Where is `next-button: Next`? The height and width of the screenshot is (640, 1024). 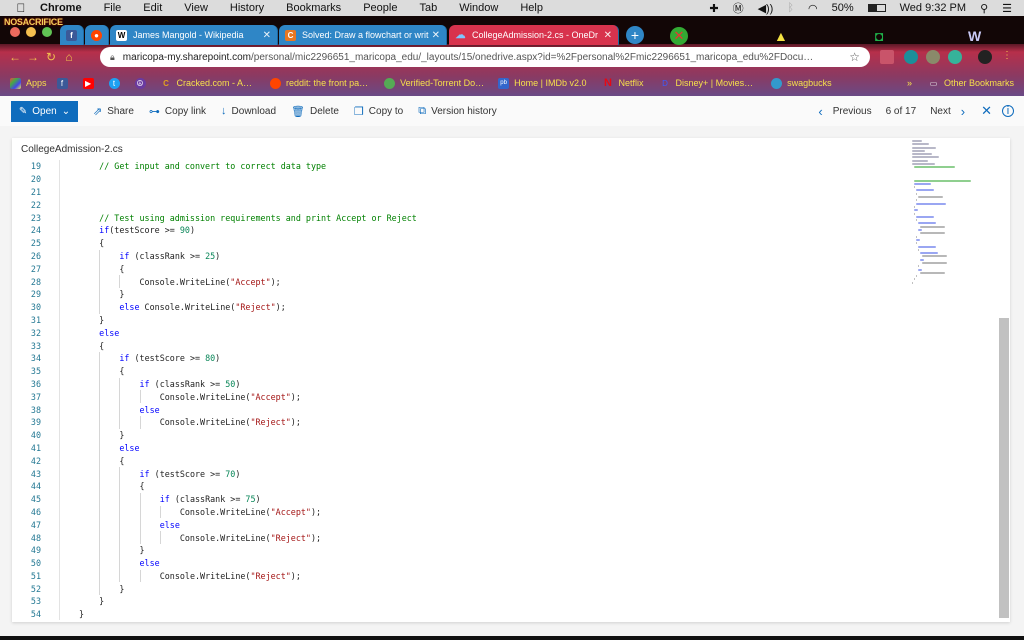 next-button: Next is located at coordinates (940, 111).